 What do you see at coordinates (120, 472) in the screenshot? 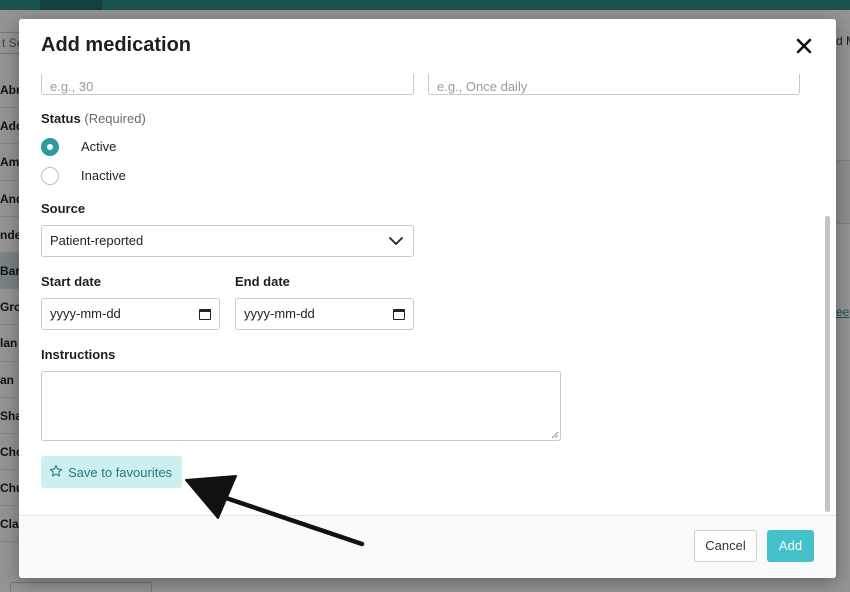
I see `save-to-favourites-label: Save to favourites` at bounding box center [120, 472].